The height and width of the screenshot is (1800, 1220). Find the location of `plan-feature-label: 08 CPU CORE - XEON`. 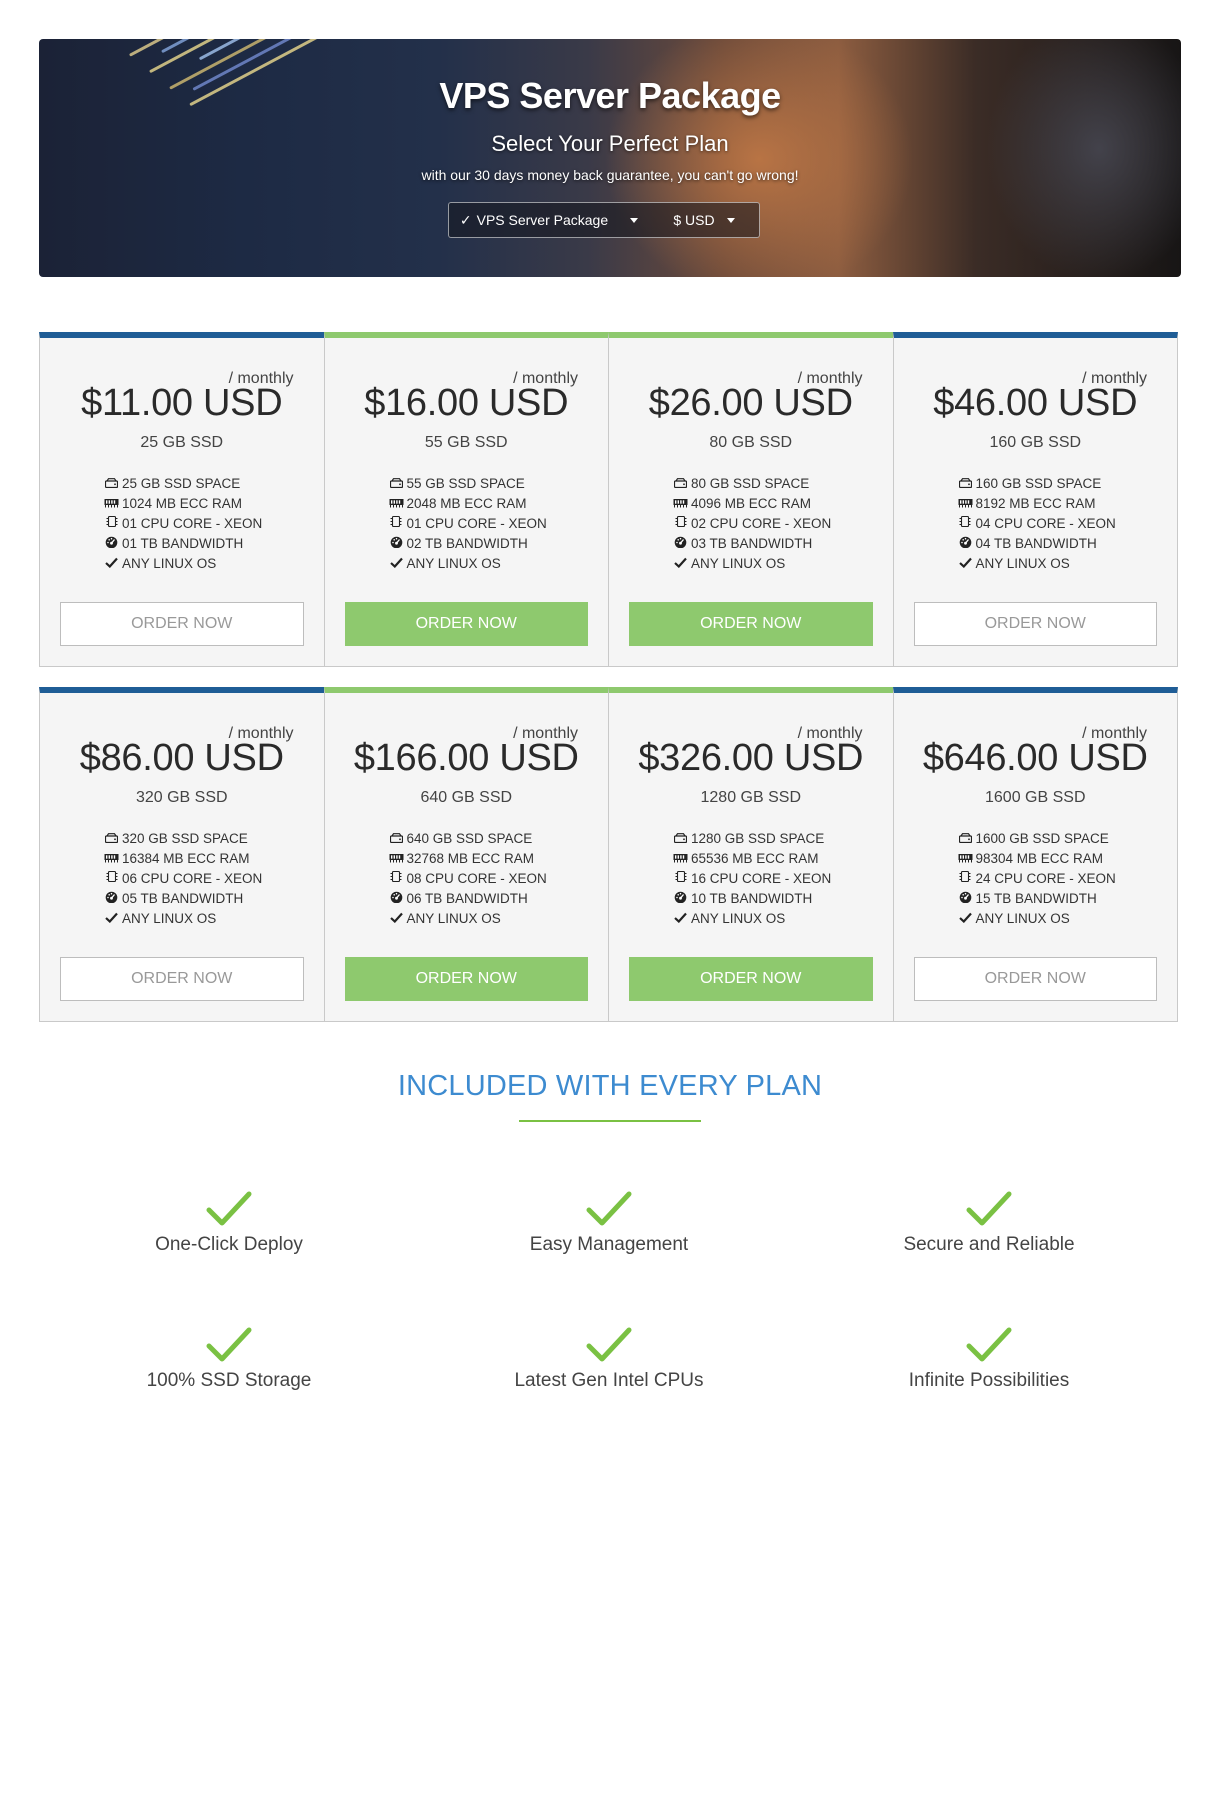

plan-feature-label: 08 CPU CORE - XEON is located at coordinates (476, 878).